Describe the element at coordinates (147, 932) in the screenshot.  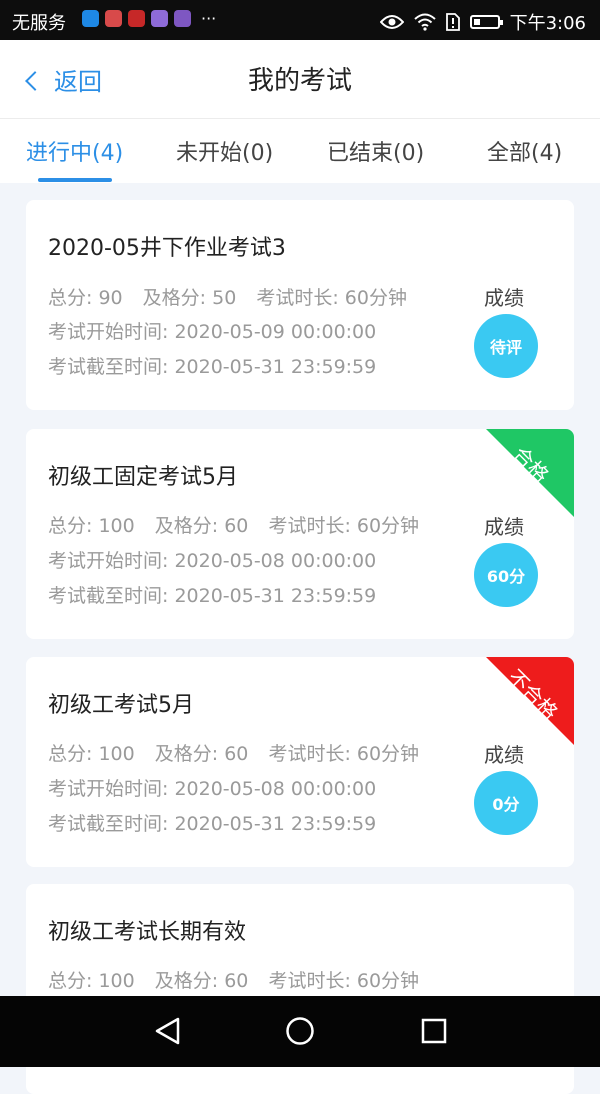
I see `exam-title: 初级工考试长期有效` at that location.